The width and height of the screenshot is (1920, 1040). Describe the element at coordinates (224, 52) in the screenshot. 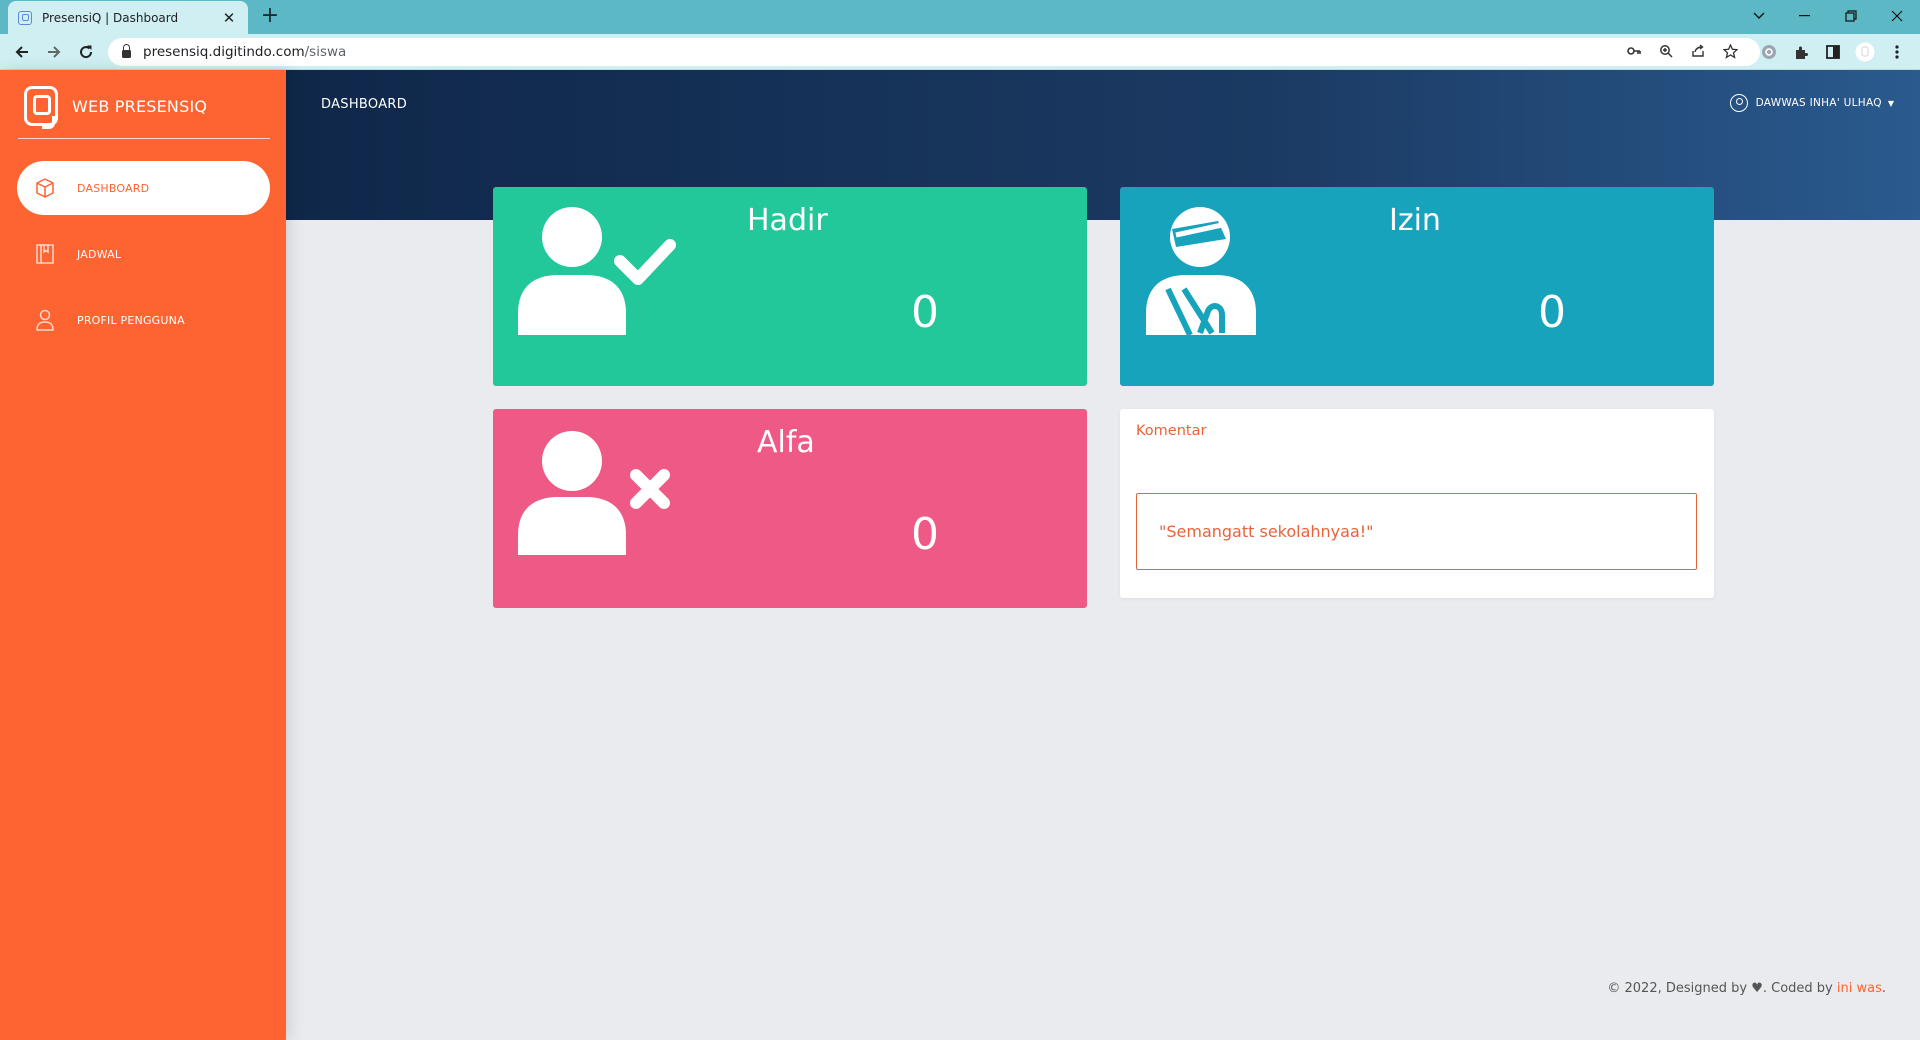

I see `url-host: presensiq.digitindo.com` at that location.